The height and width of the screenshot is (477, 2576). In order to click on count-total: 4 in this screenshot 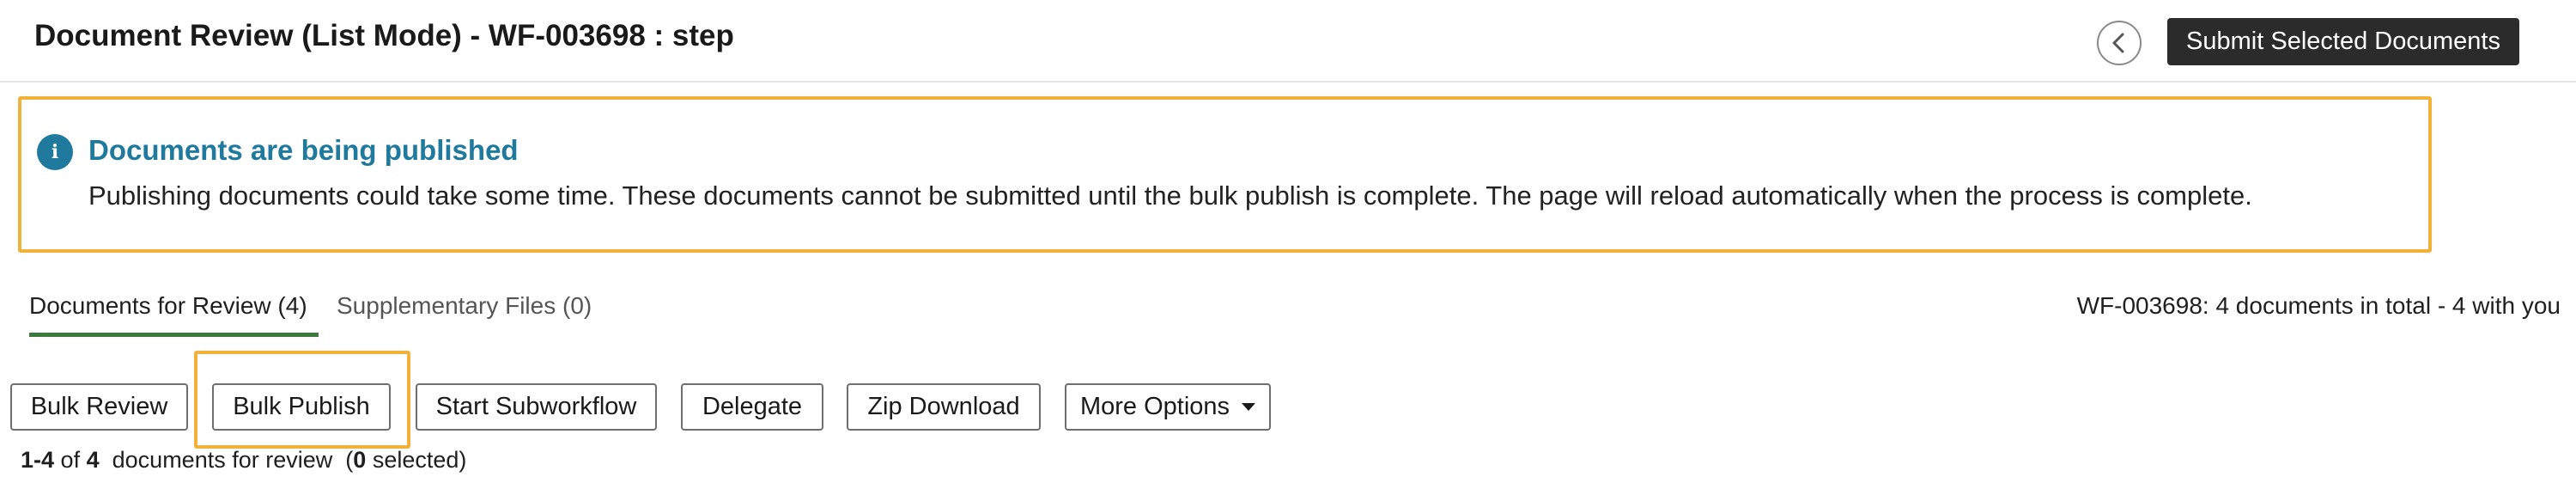, I will do `click(93, 460)`.